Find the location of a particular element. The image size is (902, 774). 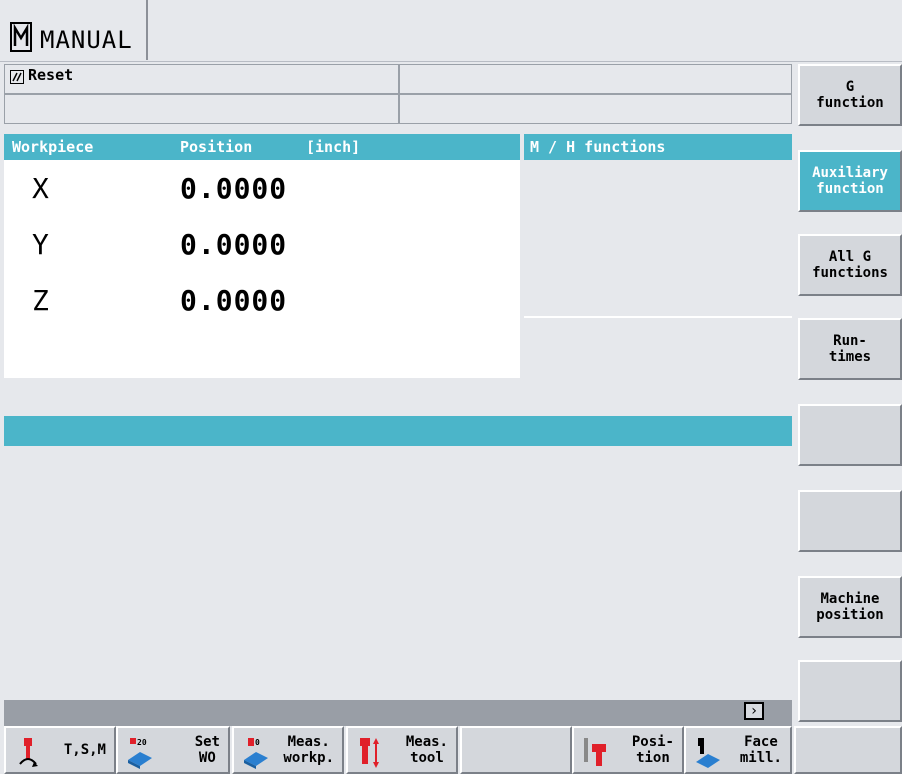

softkey-position-label: Posi- tion is located at coordinates (652, 750).